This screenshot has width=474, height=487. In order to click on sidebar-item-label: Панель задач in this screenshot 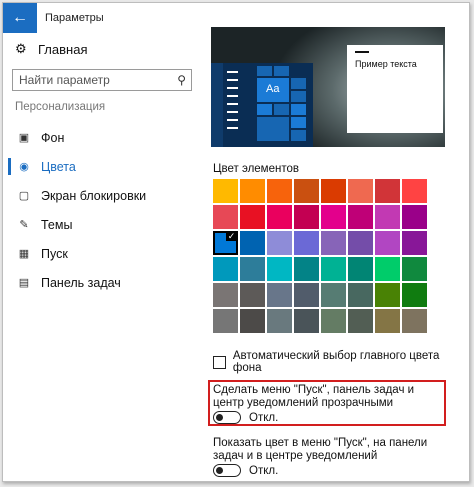, I will do `click(81, 282)`.